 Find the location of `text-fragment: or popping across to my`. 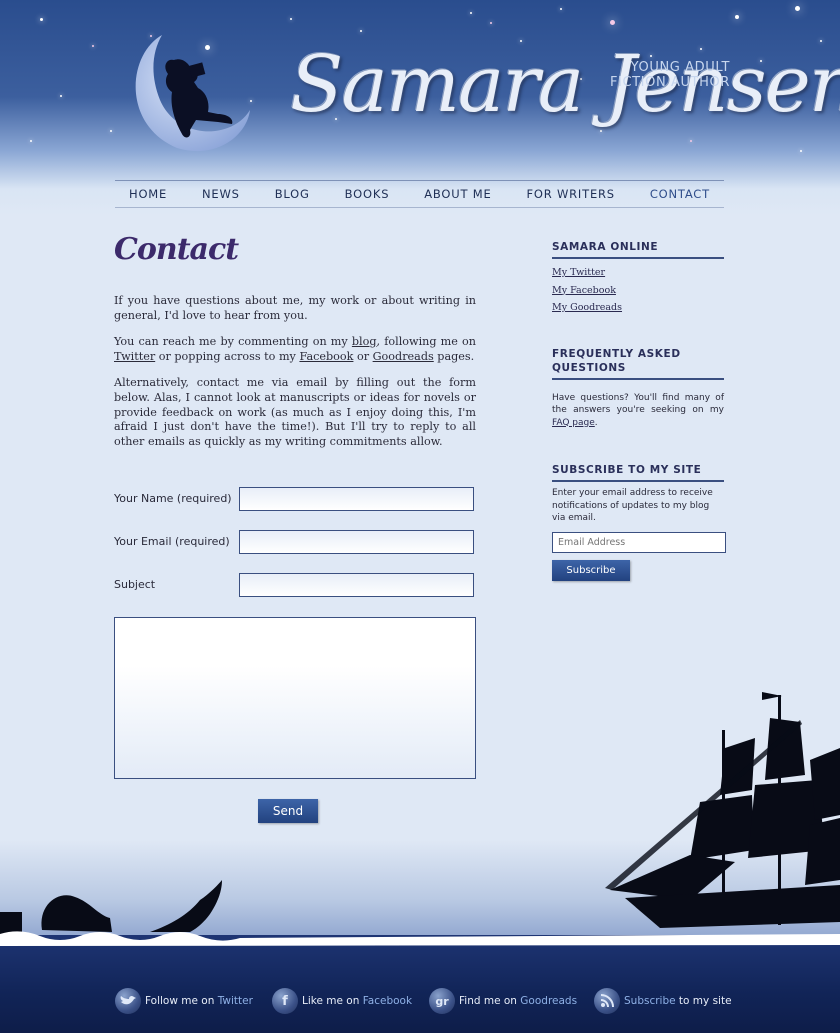

text-fragment: or popping across to my is located at coordinates (227, 356).